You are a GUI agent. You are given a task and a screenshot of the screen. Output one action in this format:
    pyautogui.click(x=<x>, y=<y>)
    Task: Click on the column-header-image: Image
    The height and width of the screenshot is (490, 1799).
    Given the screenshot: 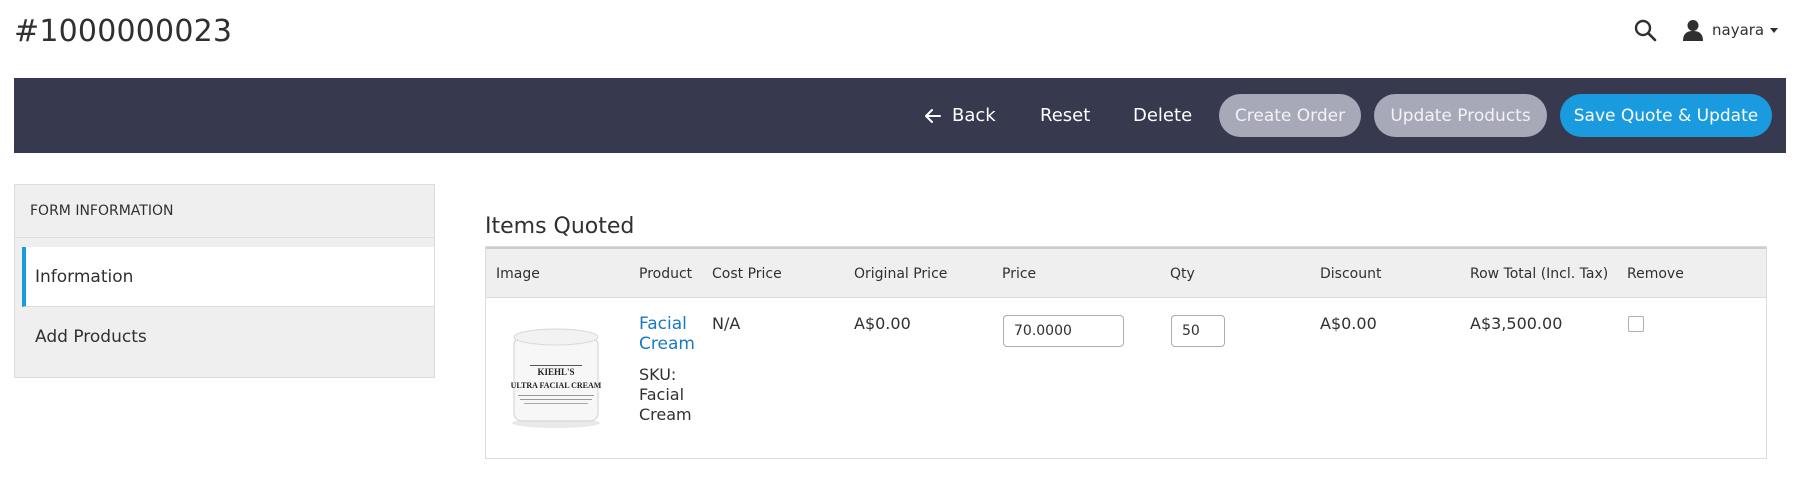 What is the action you would take?
    pyautogui.click(x=518, y=274)
    